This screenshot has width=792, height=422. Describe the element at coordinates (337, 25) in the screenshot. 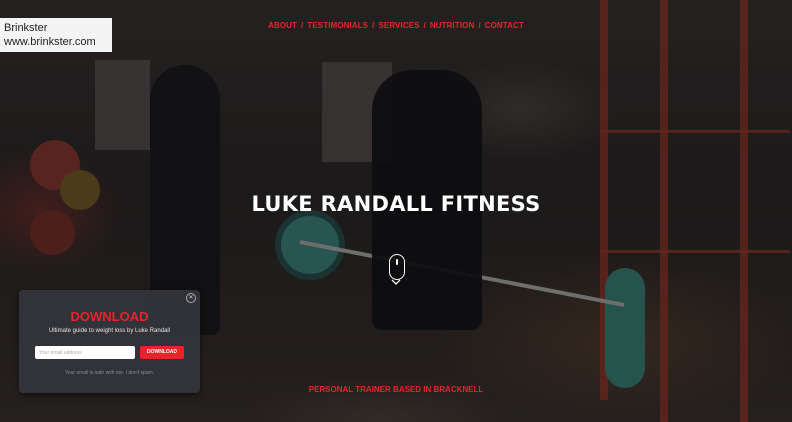

I see `nav-testimonials: TESTIMONIALS` at that location.